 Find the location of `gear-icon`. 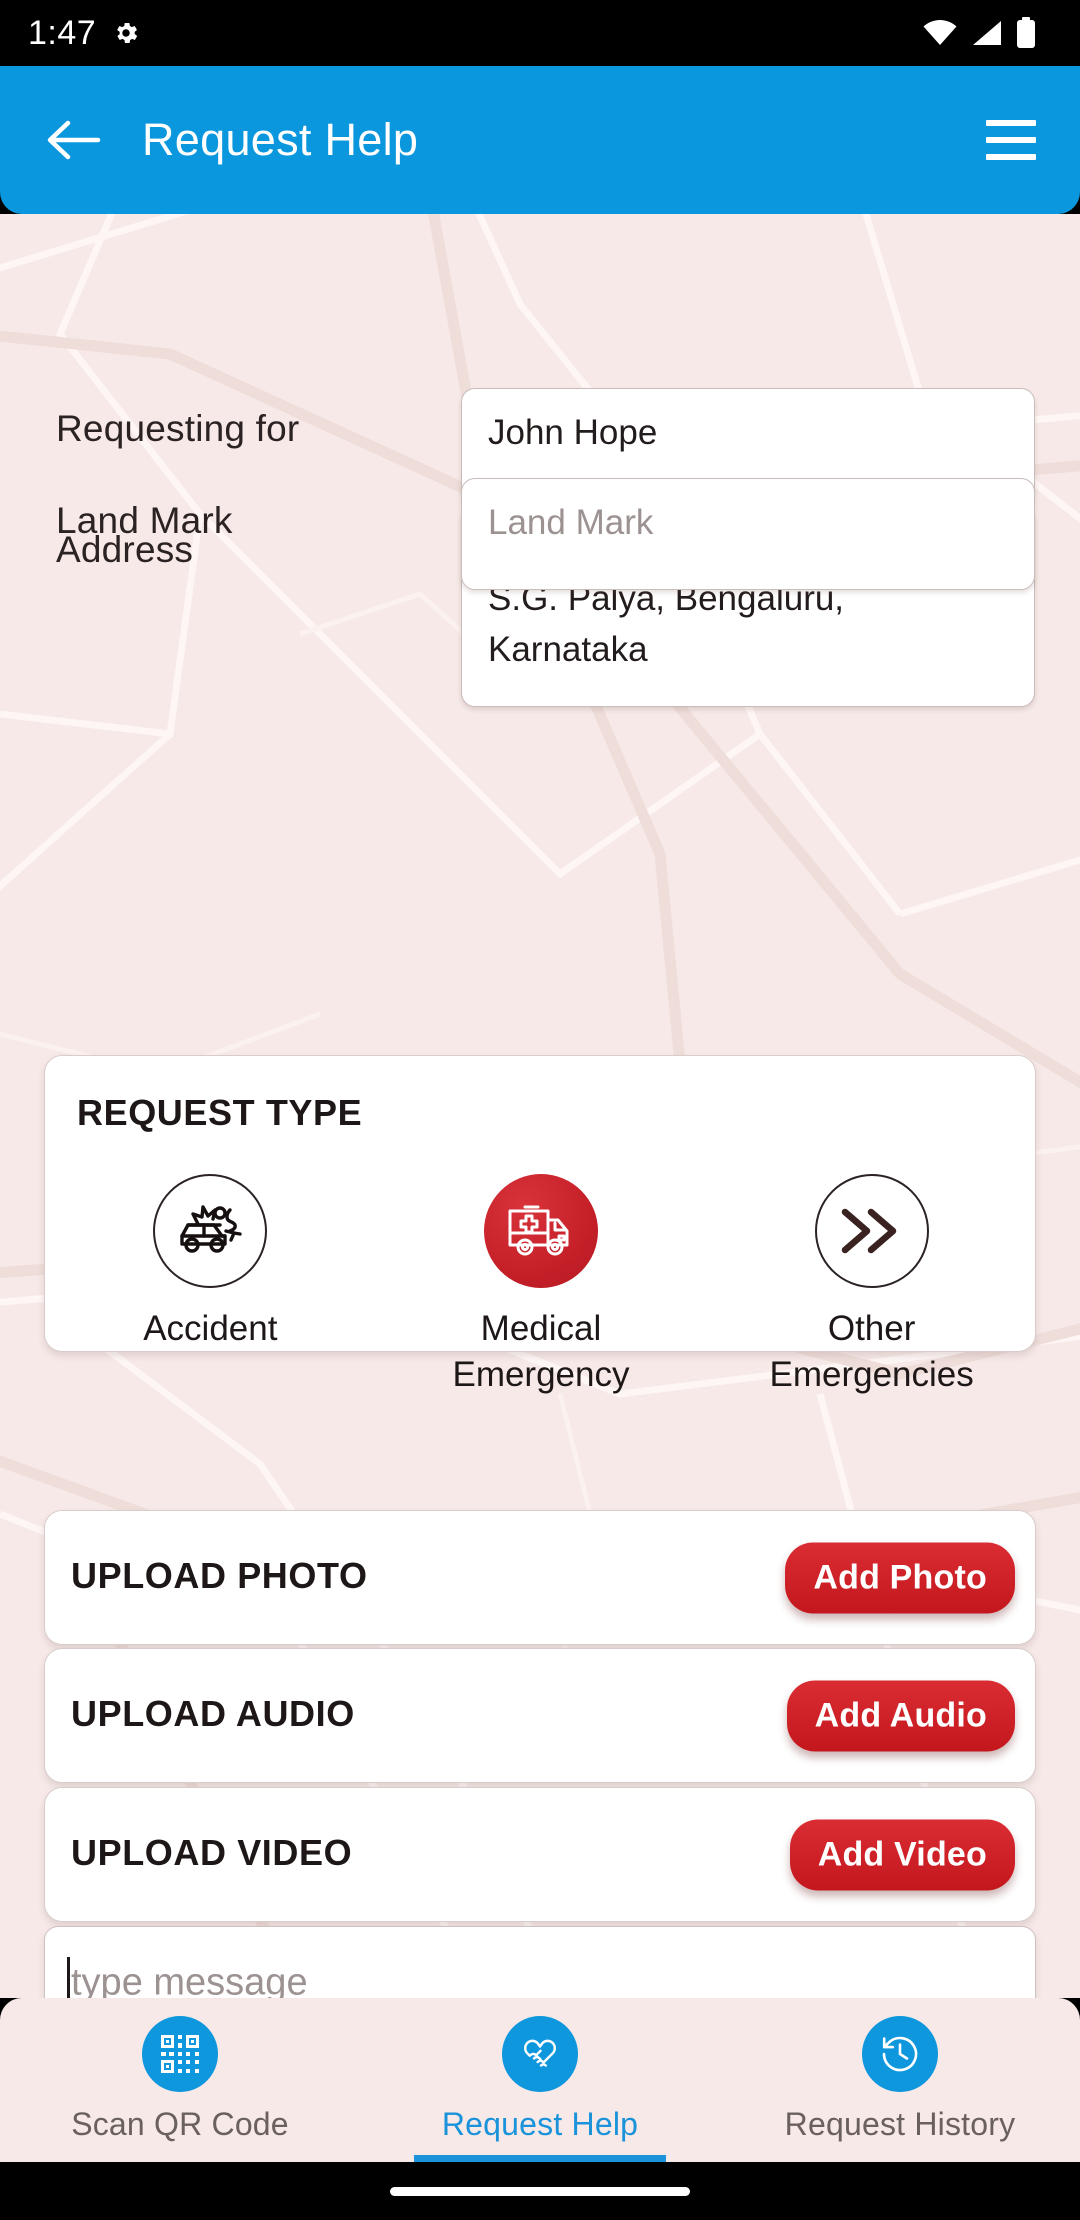

gear-icon is located at coordinates (127, 33).